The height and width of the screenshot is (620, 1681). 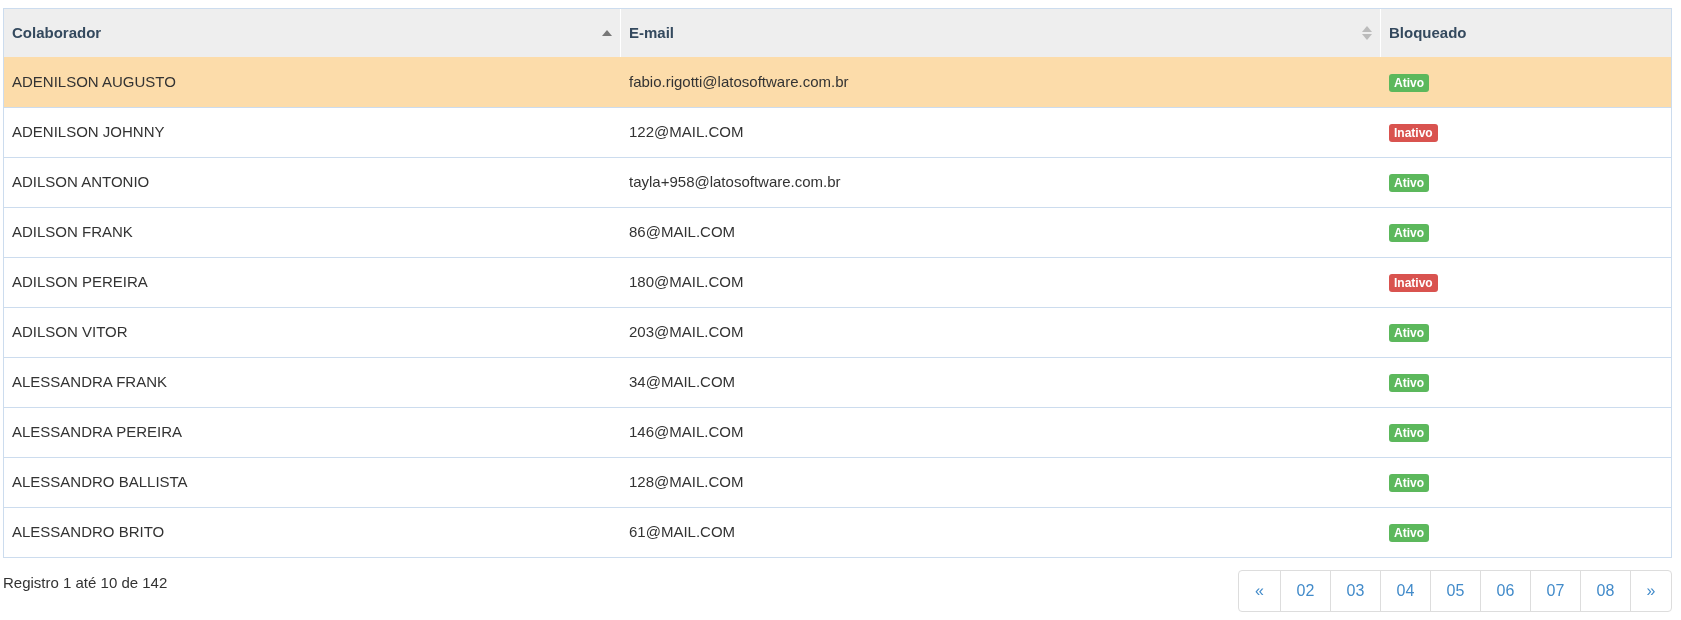 What do you see at coordinates (1405, 591) in the screenshot?
I see `page-link: 04` at bounding box center [1405, 591].